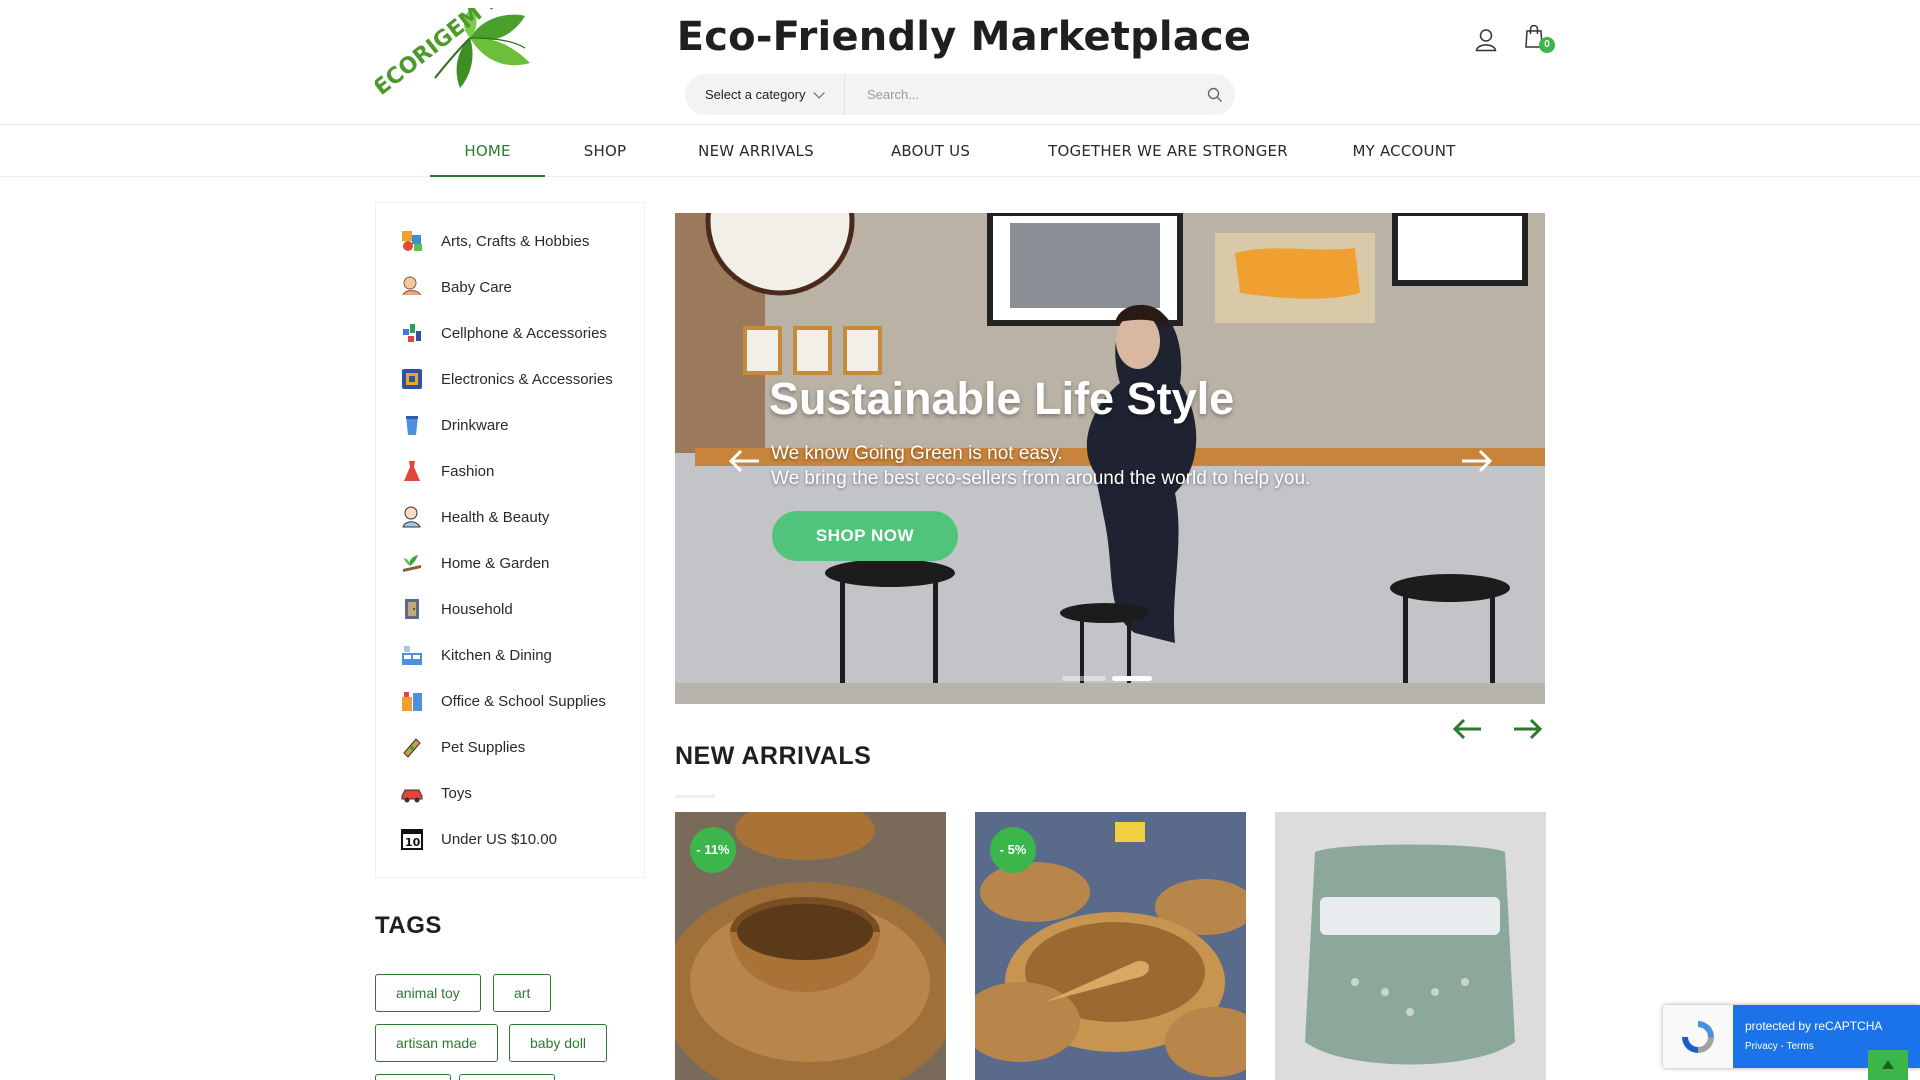  I want to click on kitchen-dining-icon, so click(412, 655).